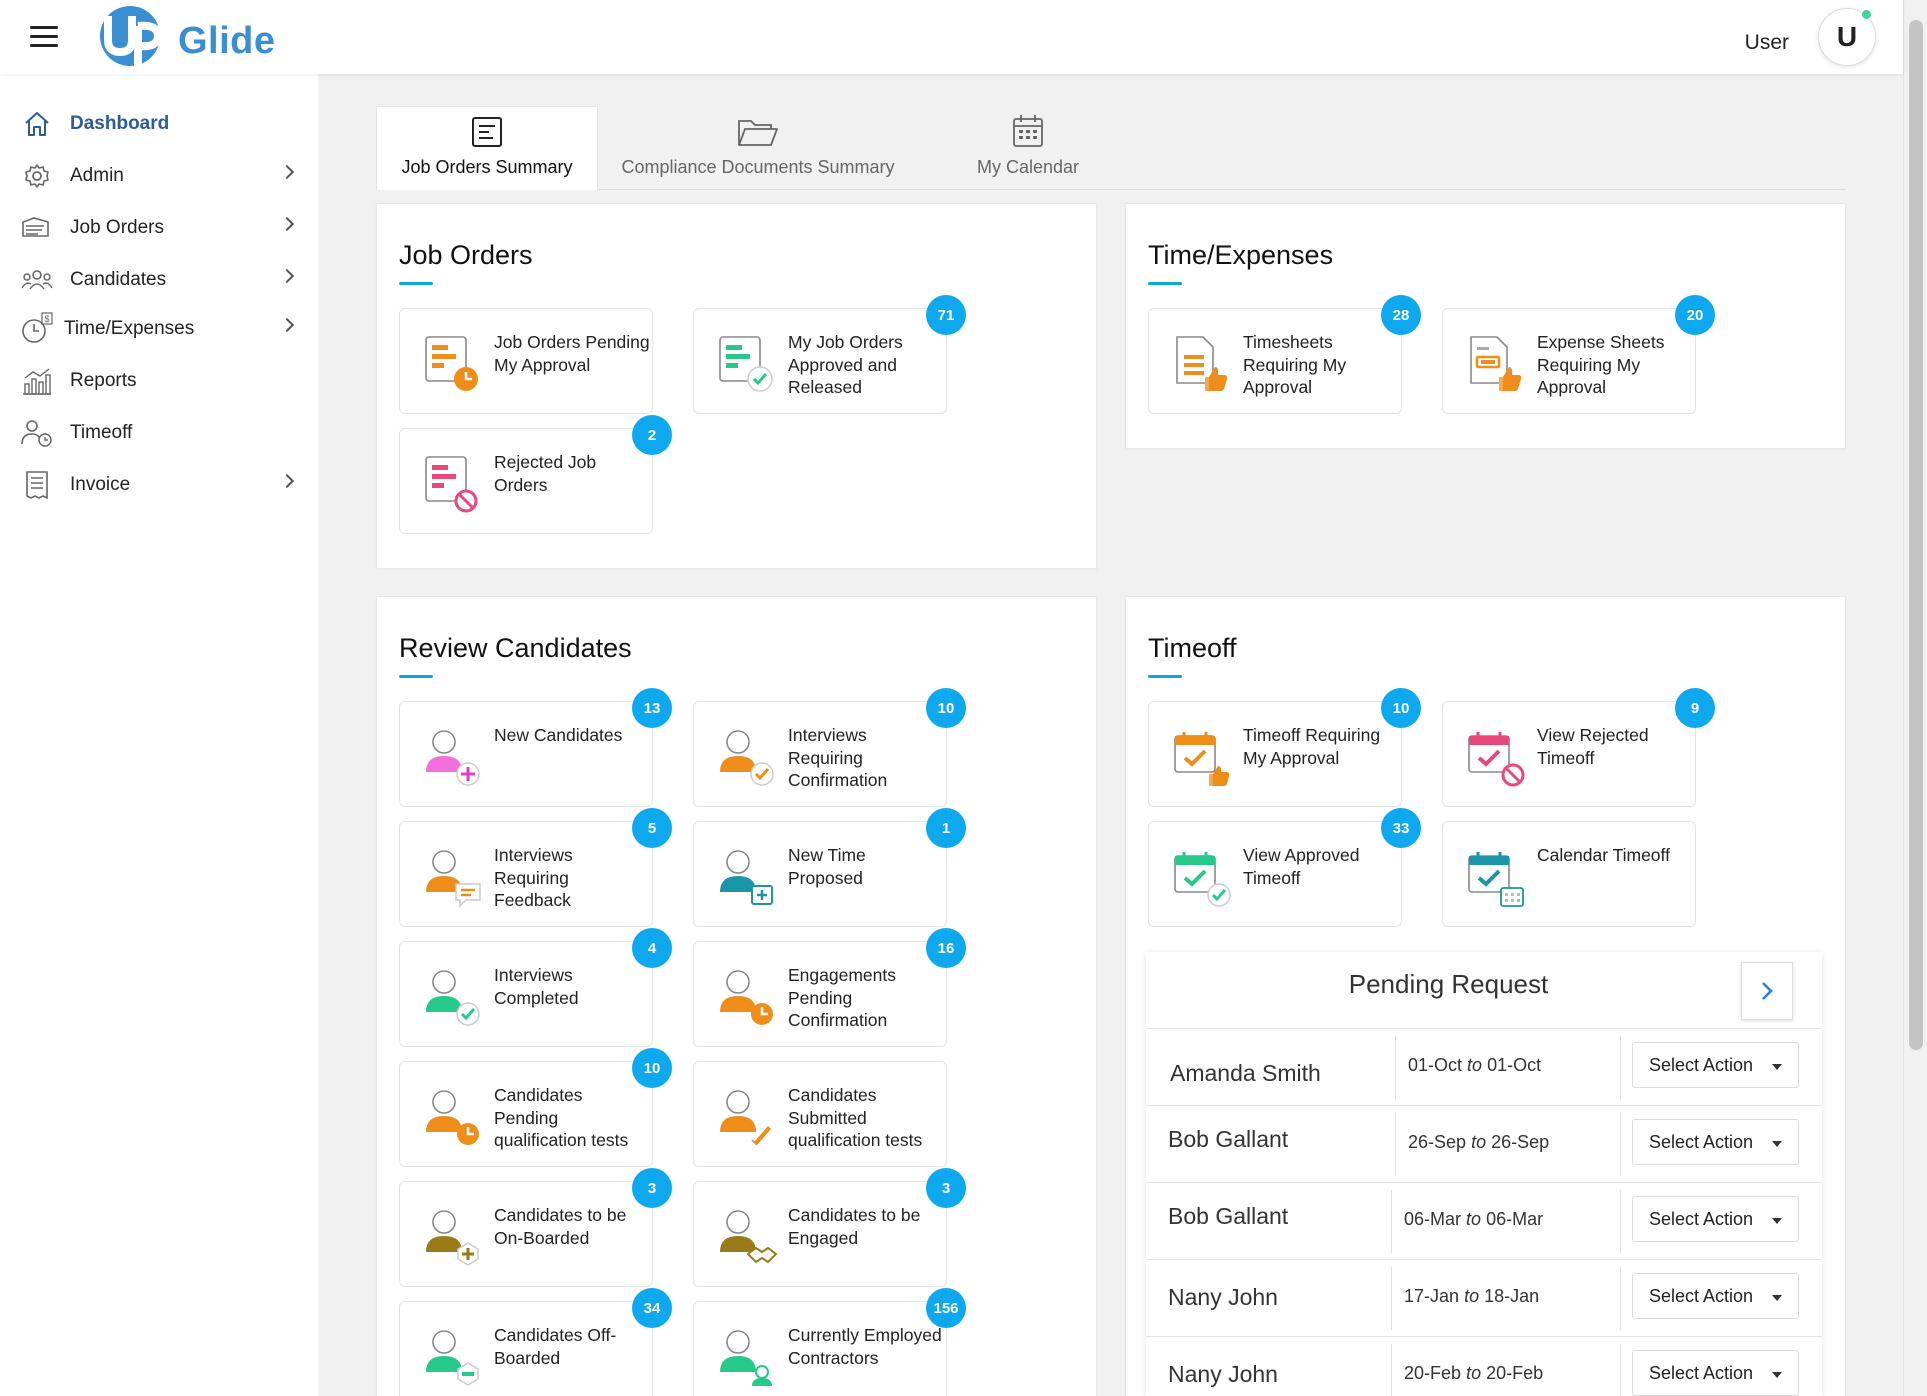  What do you see at coordinates (652, 435) in the screenshot?
I see `count-badge: 2` at bounding box center [652, 435].